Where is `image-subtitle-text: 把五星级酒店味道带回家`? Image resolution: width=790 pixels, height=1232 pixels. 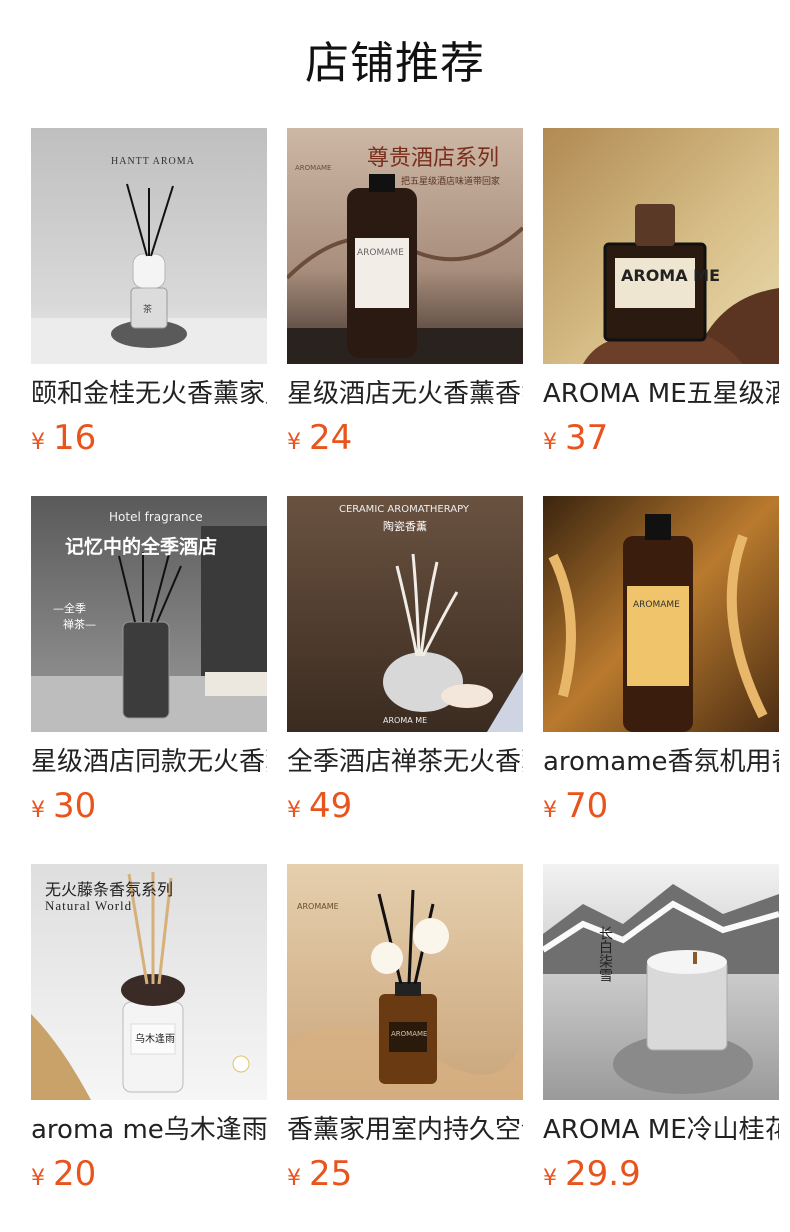
image-subtitle-text: 把五星级酒店味道带回家 is located at coordinates (451, 182).